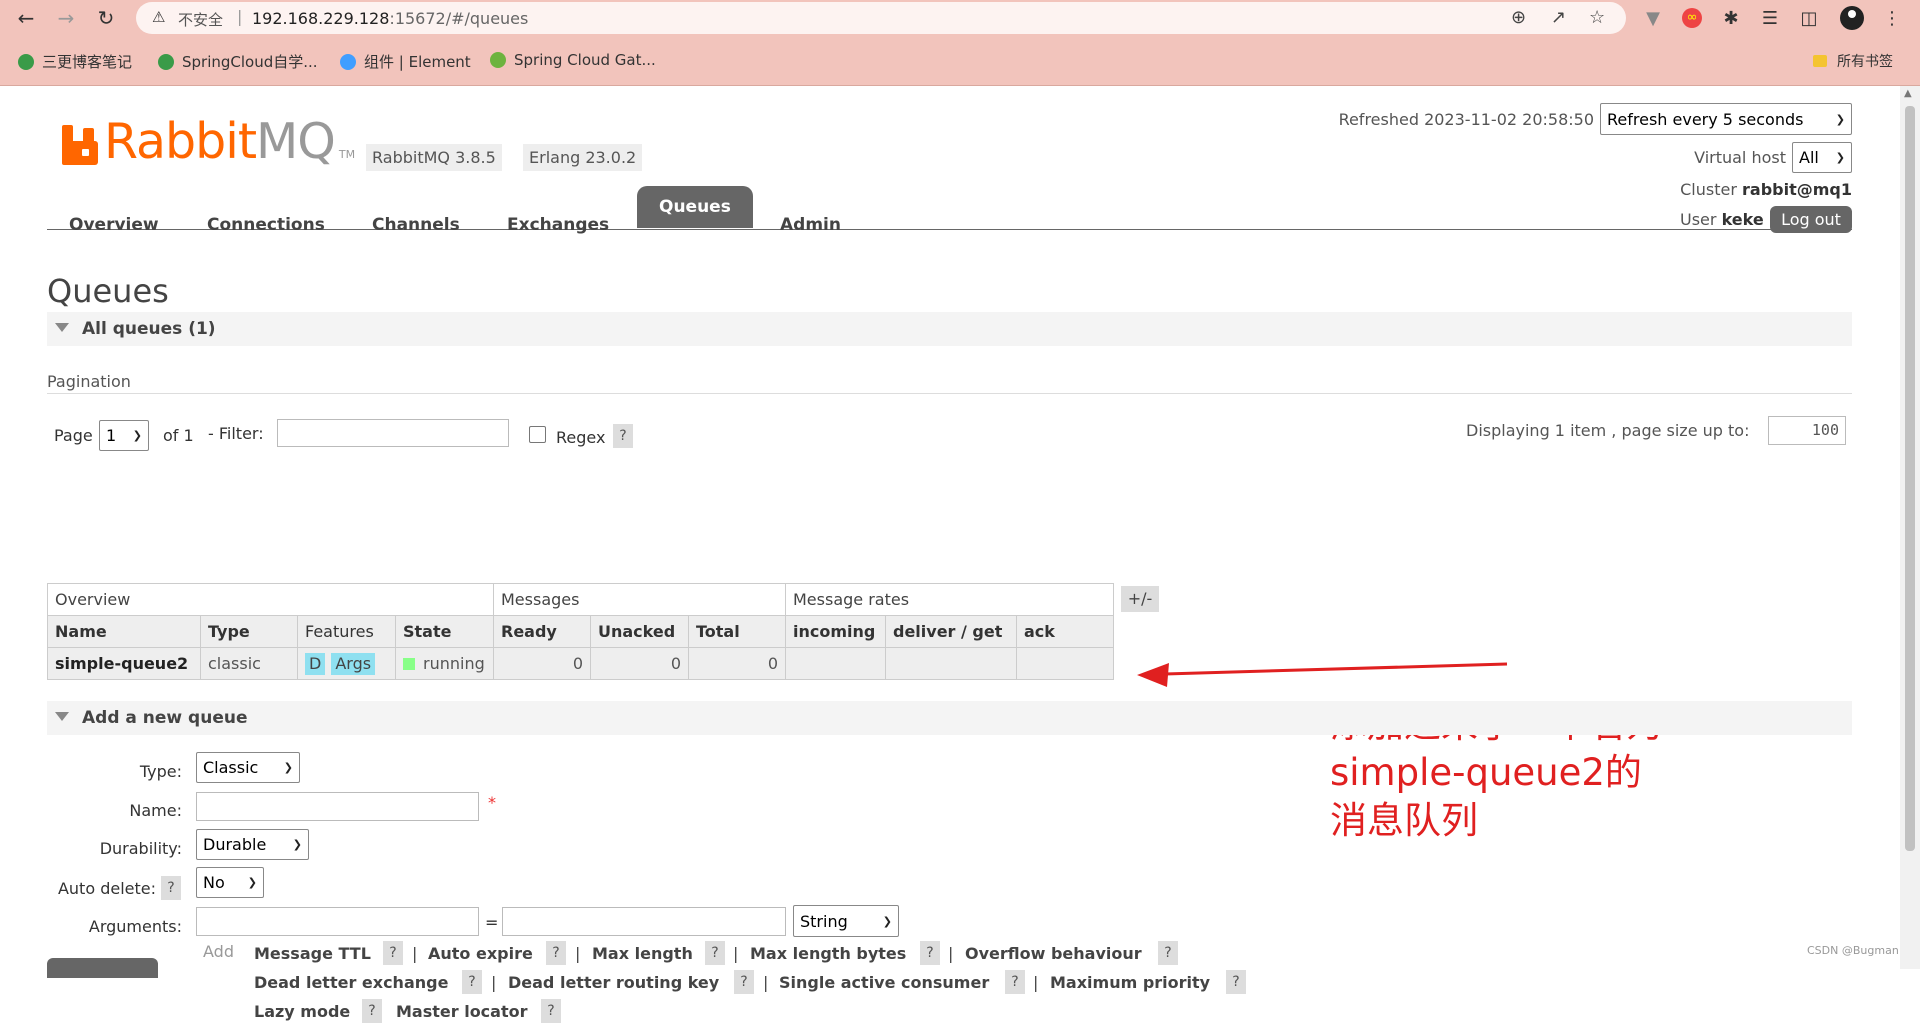 The height and width of the screenshot is (1023, 1920). What do you see at coordinates (1910, 478) in the screenshot?
I see `scrollbar-thumb` at bounding box center [1910, 478].